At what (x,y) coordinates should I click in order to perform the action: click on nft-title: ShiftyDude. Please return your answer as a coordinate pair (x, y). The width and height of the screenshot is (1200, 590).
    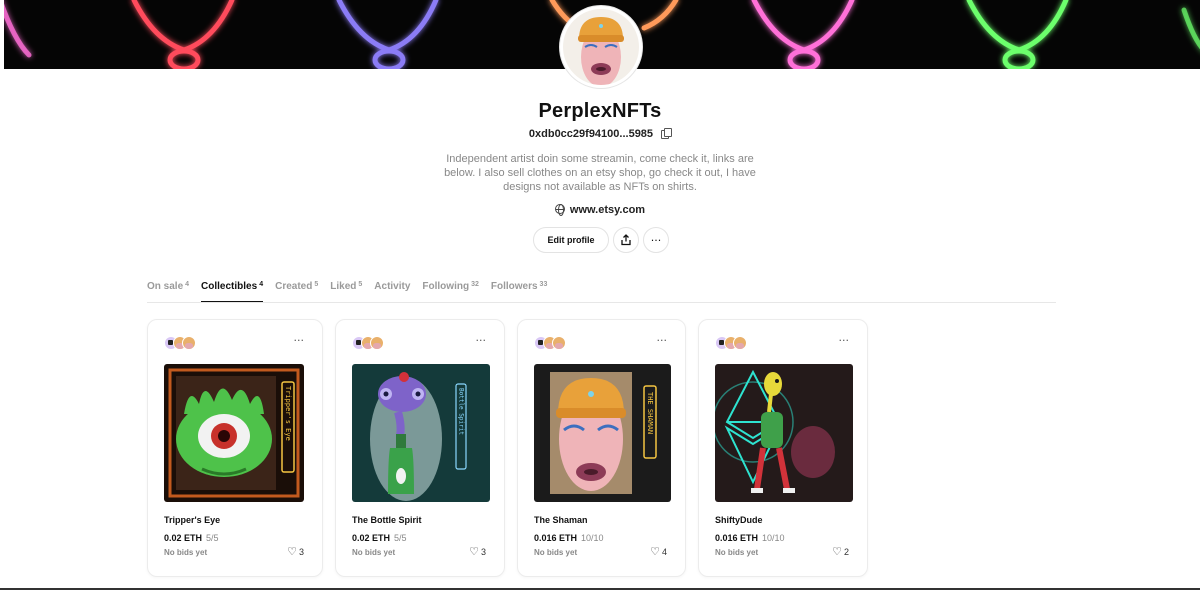
    Looking at the image, I should click on (739, 520).